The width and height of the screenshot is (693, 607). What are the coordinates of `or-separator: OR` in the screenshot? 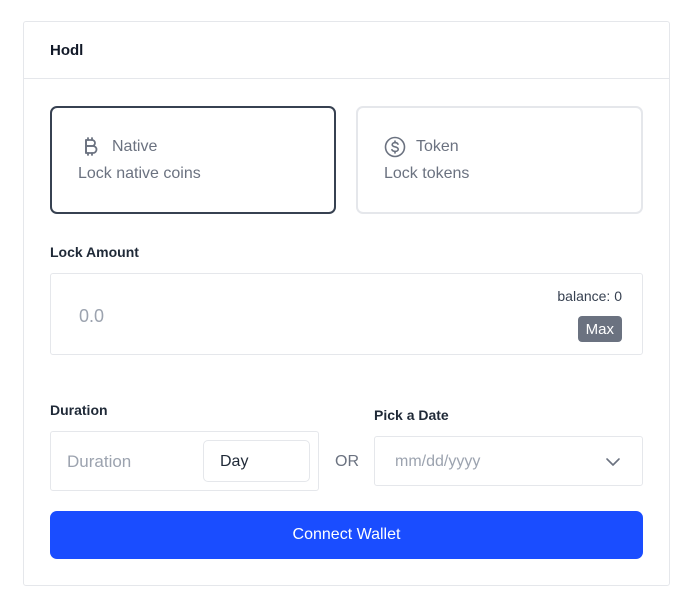 It's located at (347, 461).